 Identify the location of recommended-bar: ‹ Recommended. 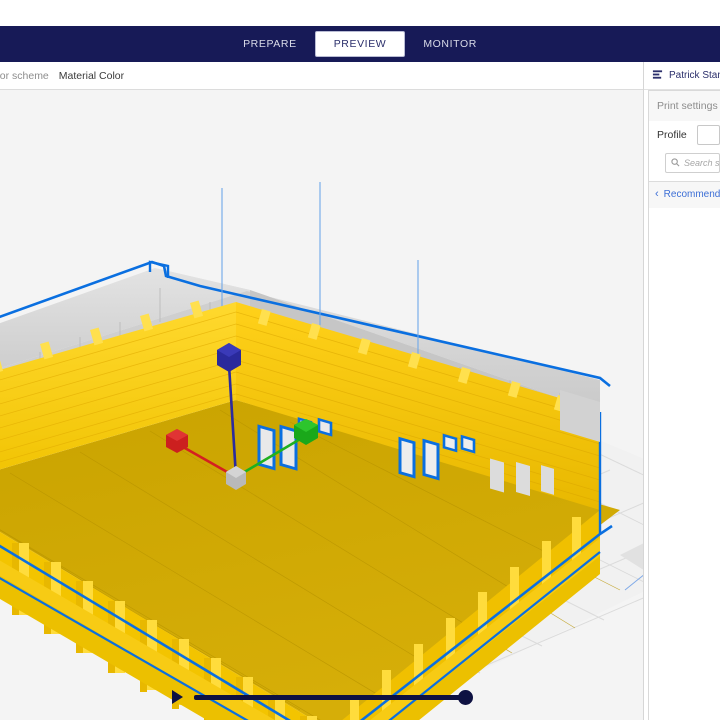
(684, 194).